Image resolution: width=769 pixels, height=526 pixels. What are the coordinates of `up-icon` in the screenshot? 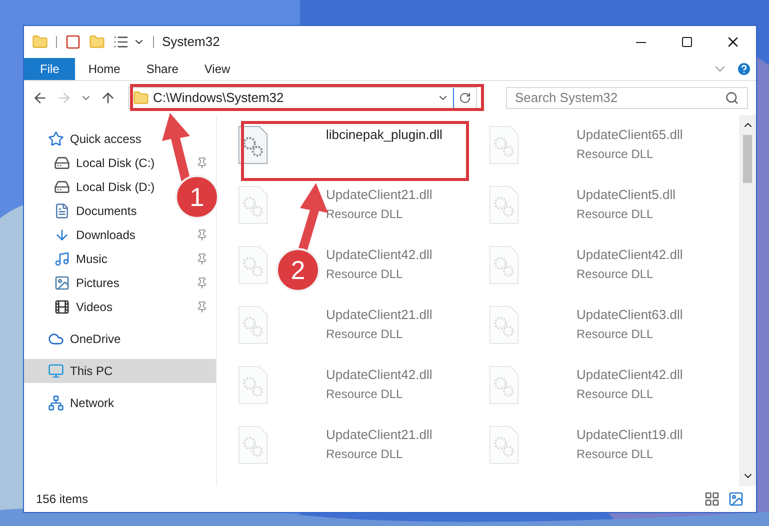 It's located at (108, 98).